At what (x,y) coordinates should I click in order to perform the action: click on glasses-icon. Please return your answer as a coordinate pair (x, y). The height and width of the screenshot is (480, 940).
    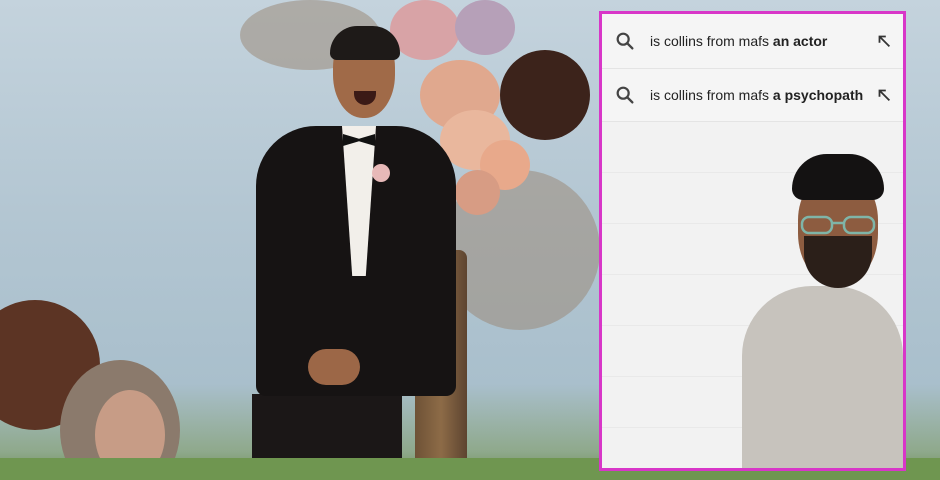
    Looking at the image, I should click on (838, 225).